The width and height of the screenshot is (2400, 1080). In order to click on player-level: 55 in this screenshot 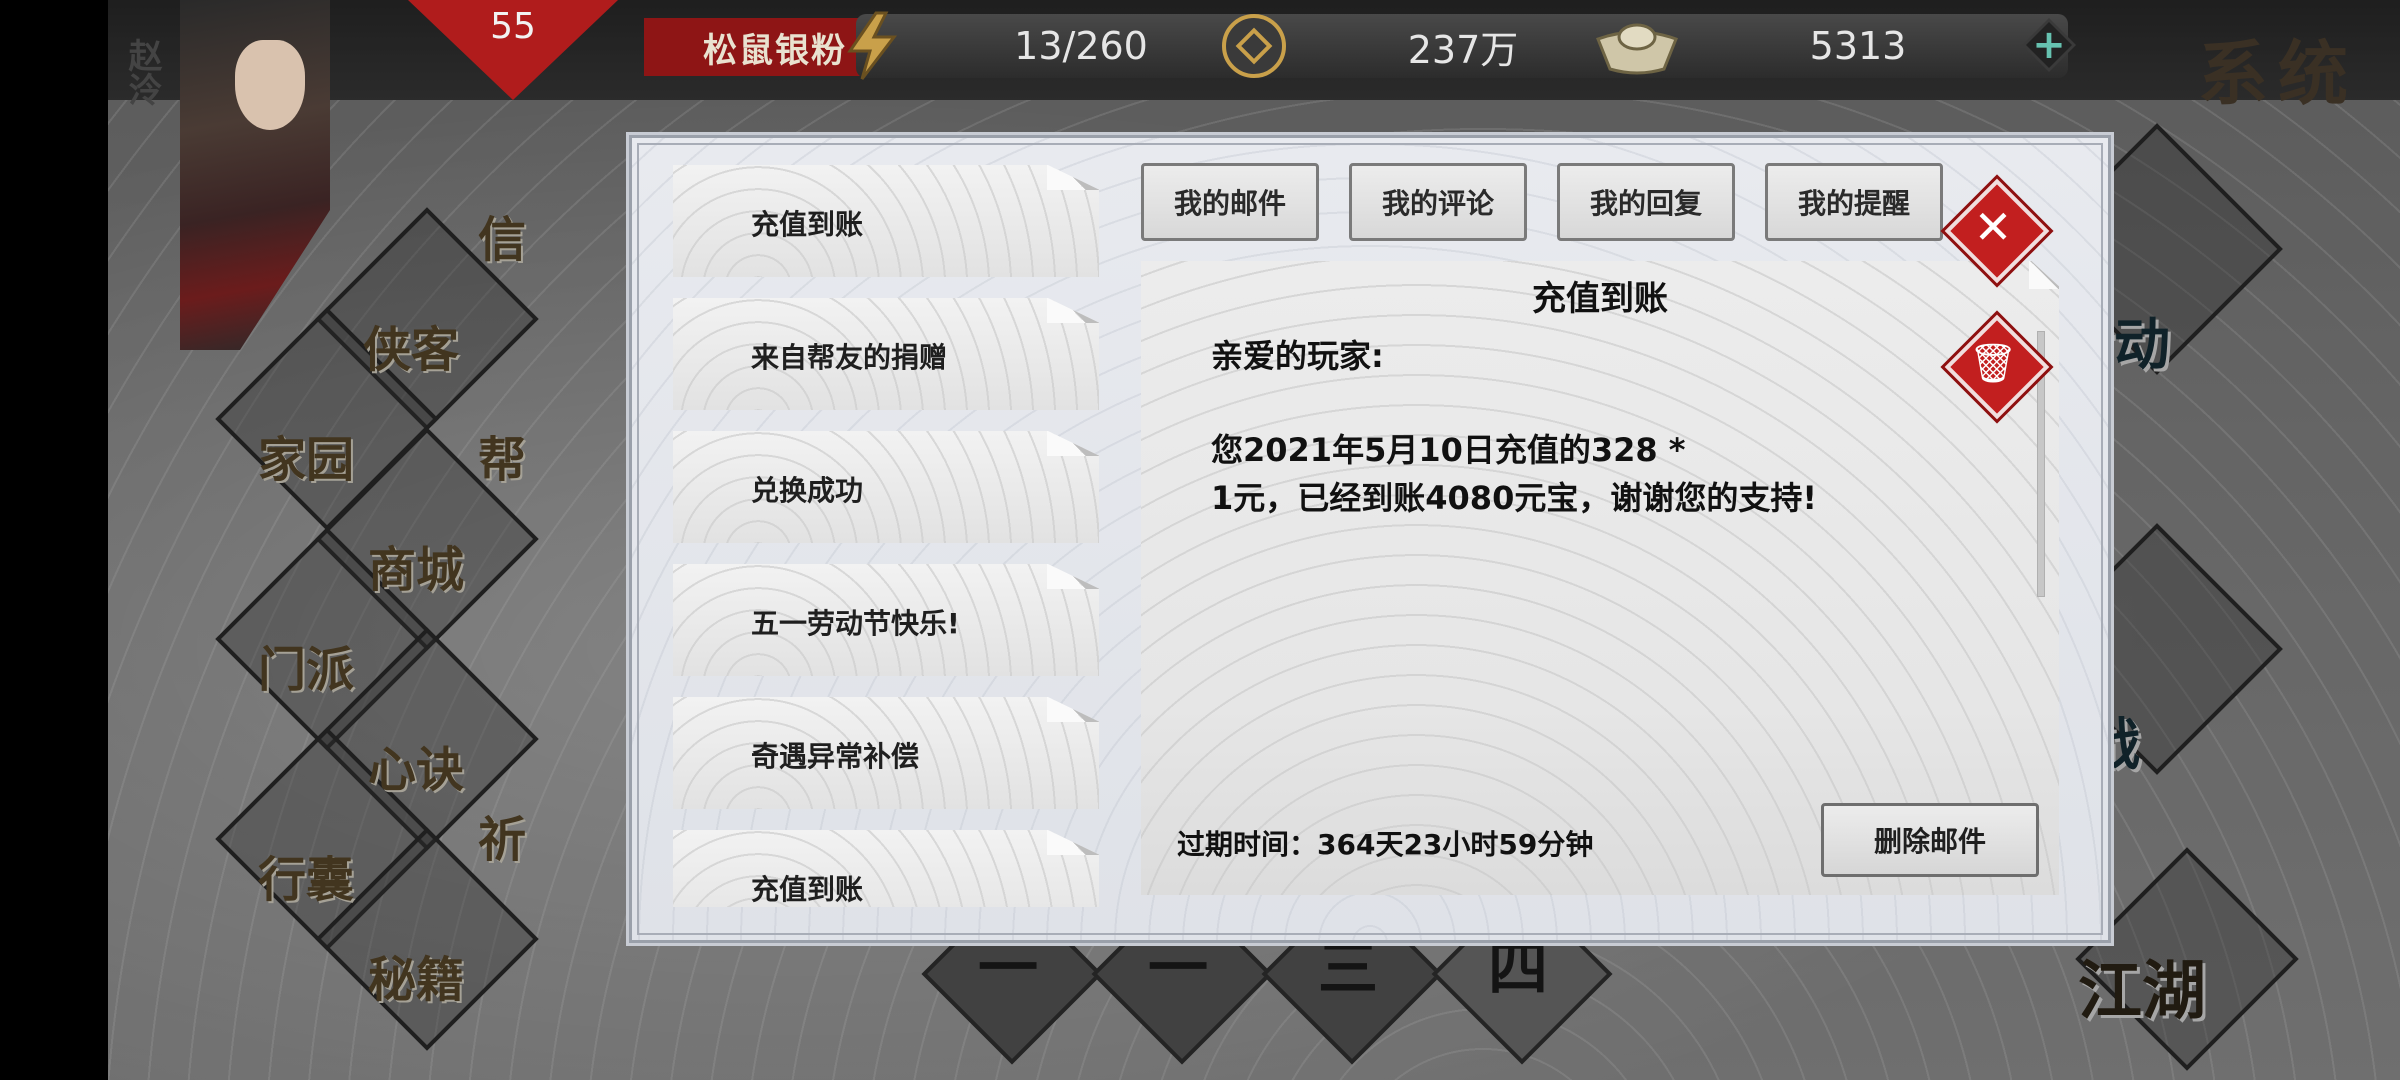, I will do `click(513, 26)`.